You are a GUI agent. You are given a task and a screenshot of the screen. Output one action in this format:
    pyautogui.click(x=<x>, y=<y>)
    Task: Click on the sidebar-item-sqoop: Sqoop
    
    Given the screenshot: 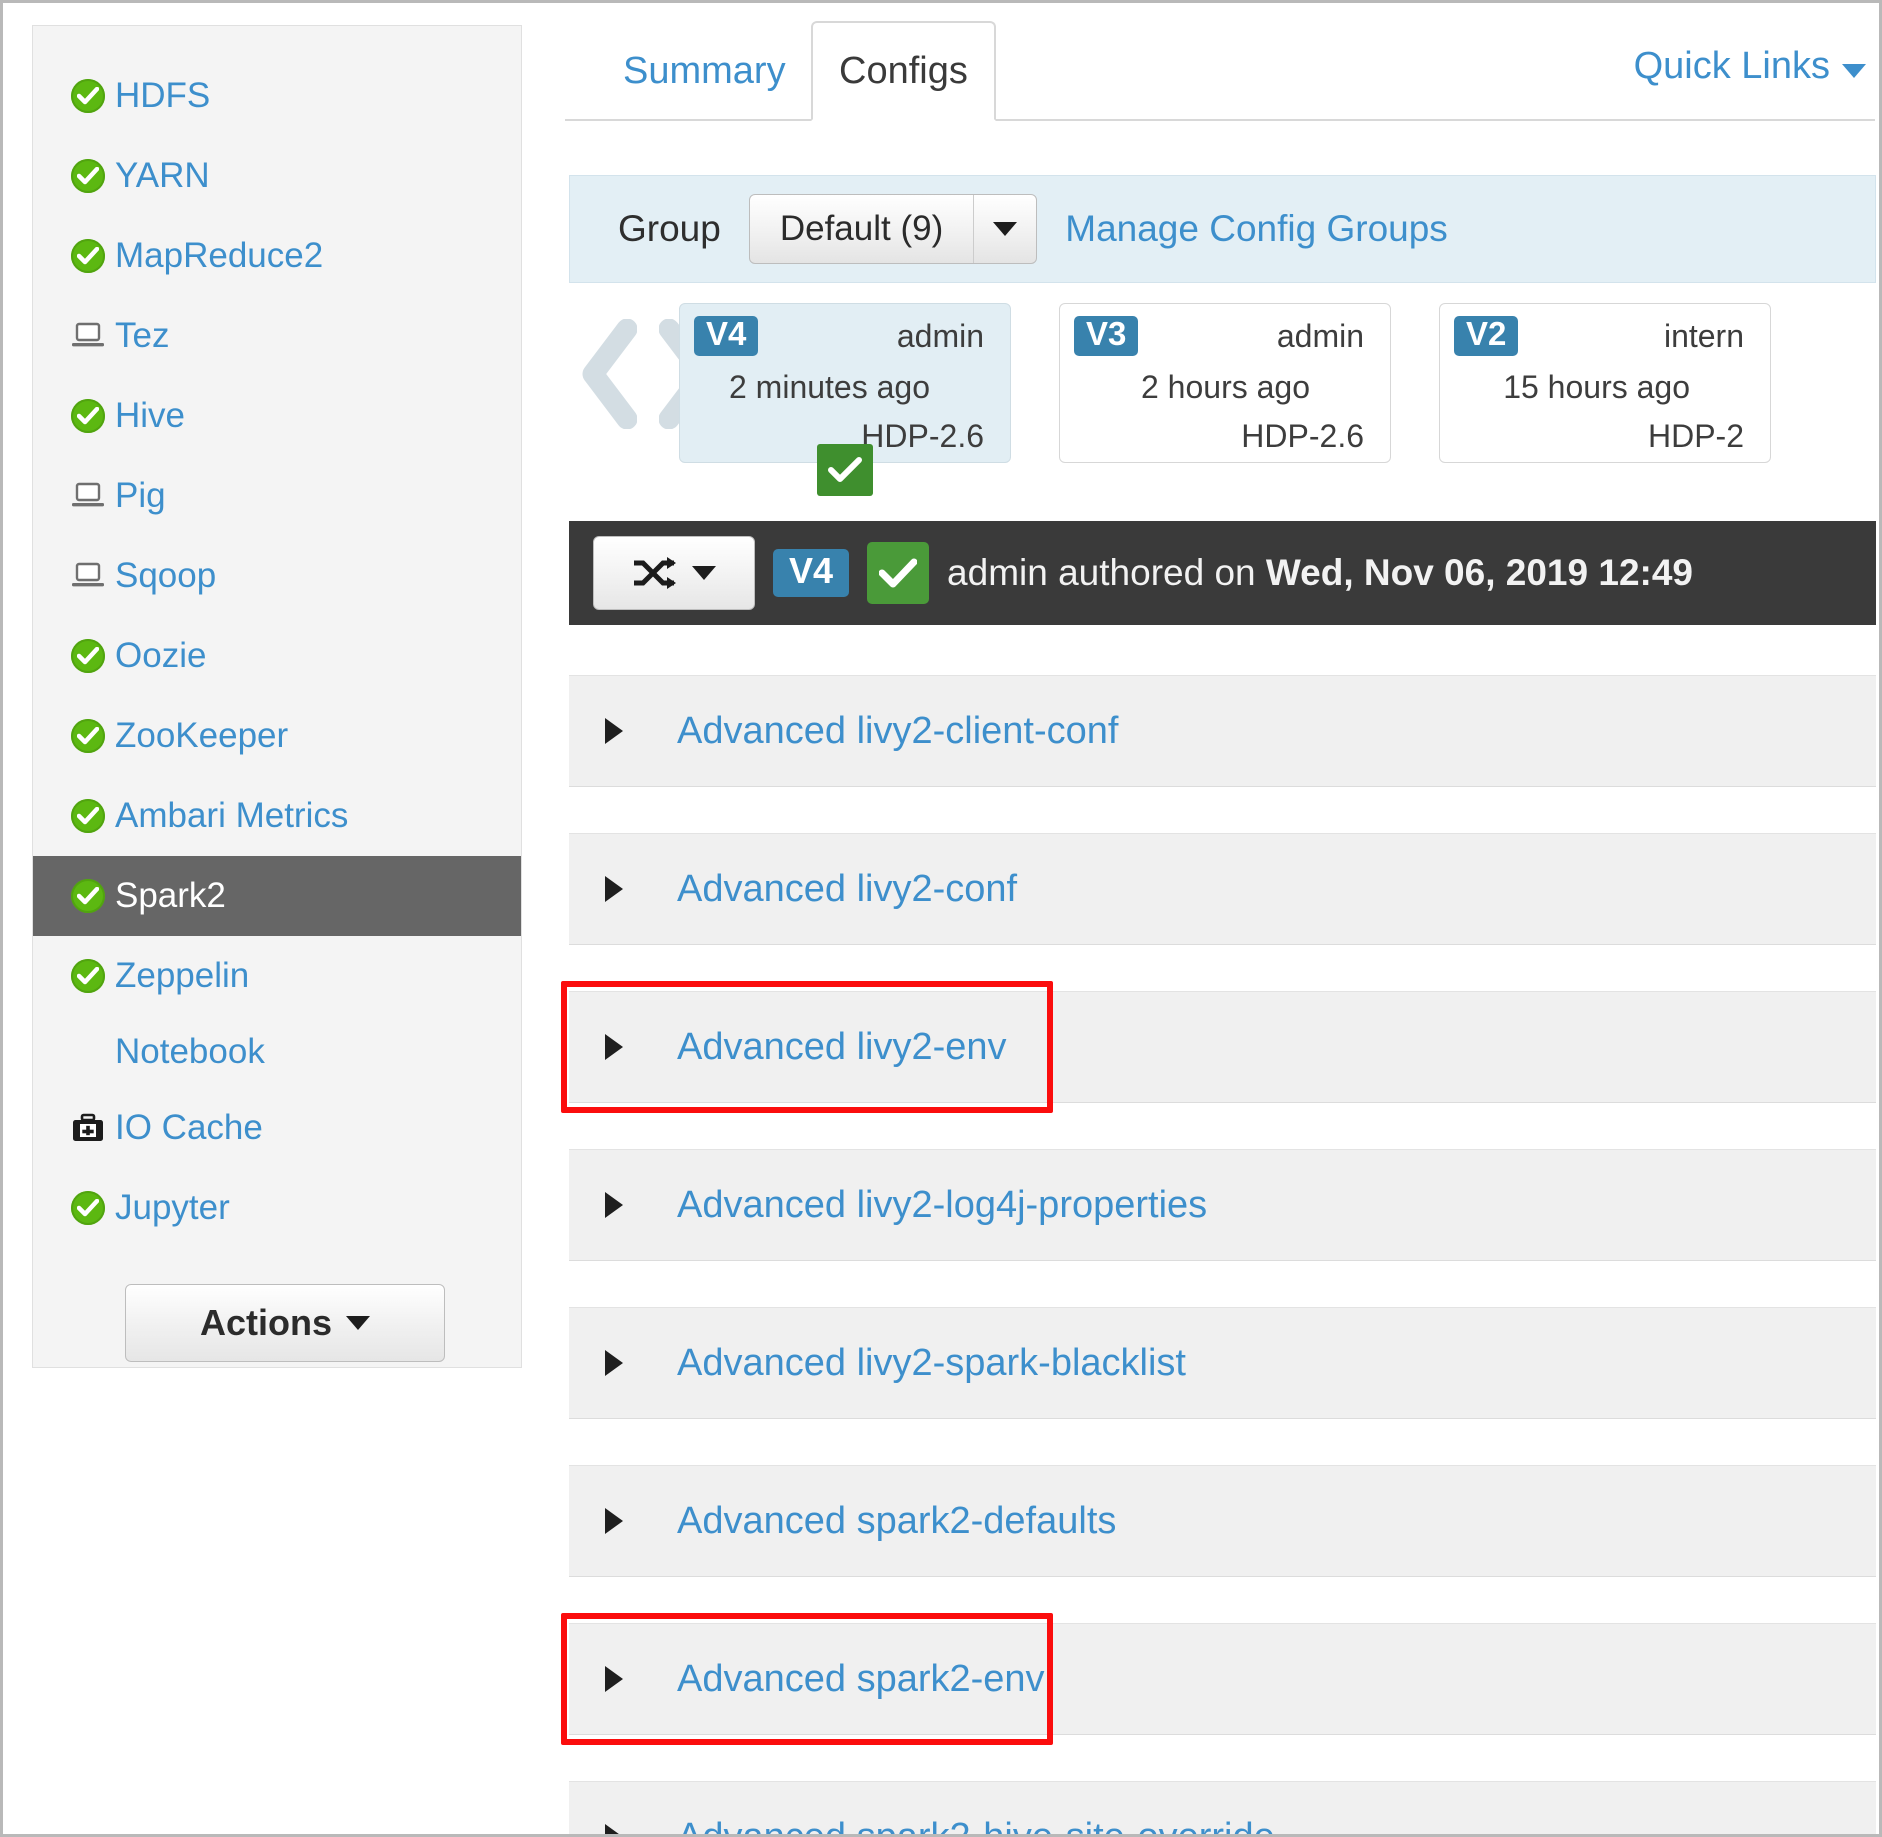 What is the action you would take?
    pyautogui.click(x=277, y=576)
    